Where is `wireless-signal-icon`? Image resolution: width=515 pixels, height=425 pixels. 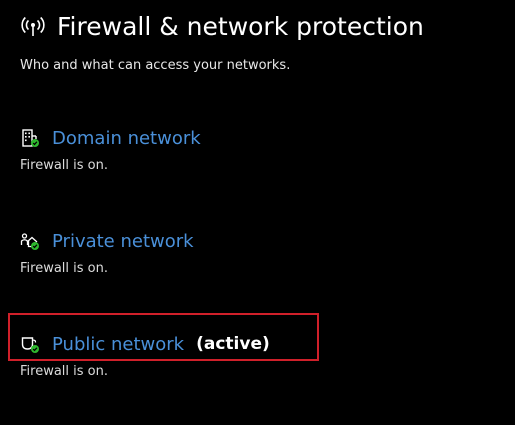 wireless-signal-icon is located at coordinates (33, 26).